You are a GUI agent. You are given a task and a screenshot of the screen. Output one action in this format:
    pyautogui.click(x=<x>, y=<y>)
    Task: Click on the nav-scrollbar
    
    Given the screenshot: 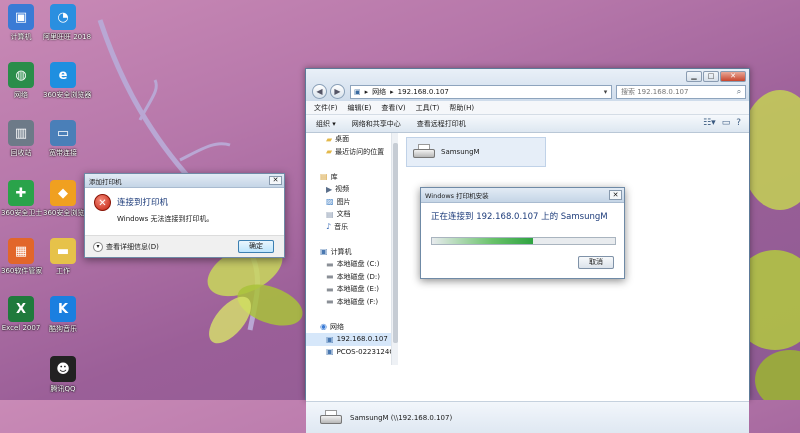 What is the action you would take?
    pyautogui.click(x=394, y=249)
    